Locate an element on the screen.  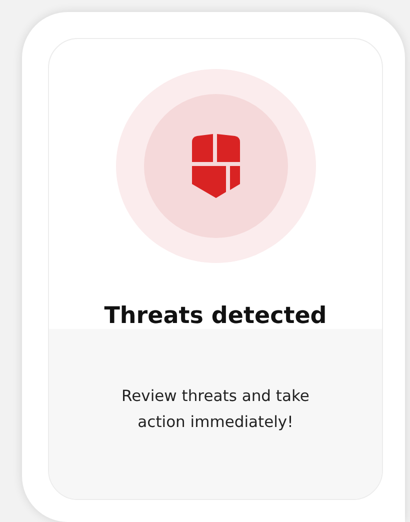
status-message: Review threats and take action immediately! is located at coordinates (215, 409).